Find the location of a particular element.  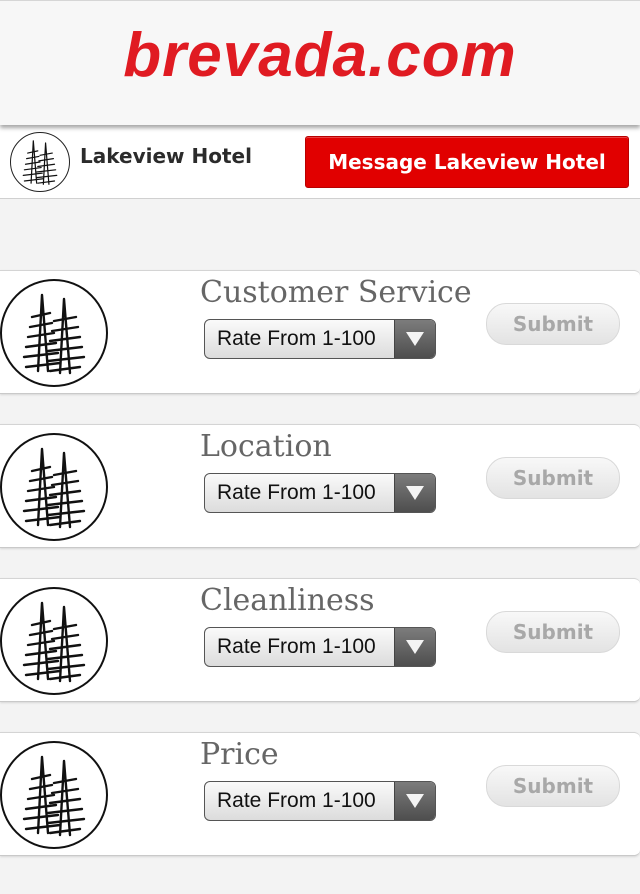

rating-card-cleanliness: Cleanliness Rate From 1-100 Submit is located at coordinates (320, 640).